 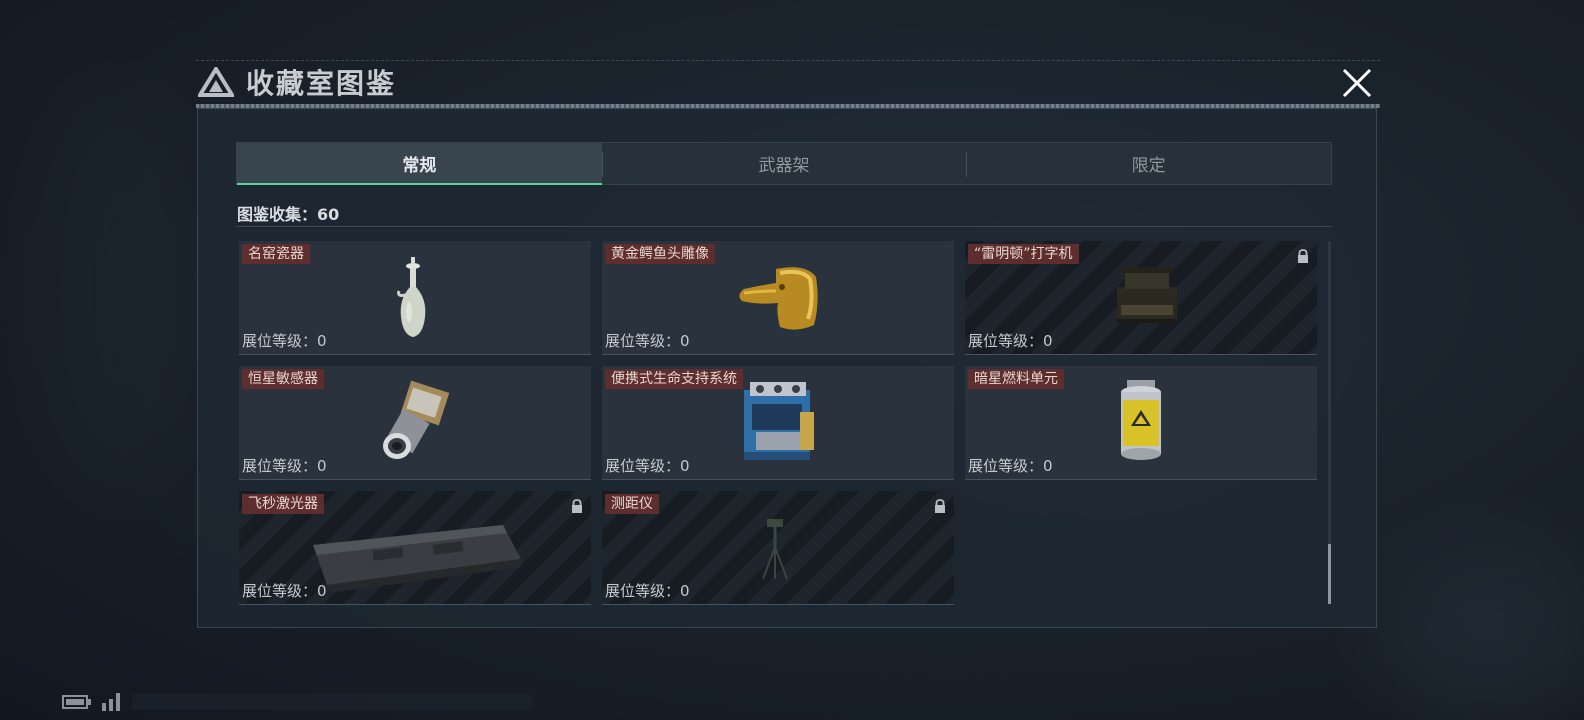 What do you see at coordinates (283, 379) in the screenshot?
I see `item-name: 恒星敏感器` at bounding box center [283, 379].